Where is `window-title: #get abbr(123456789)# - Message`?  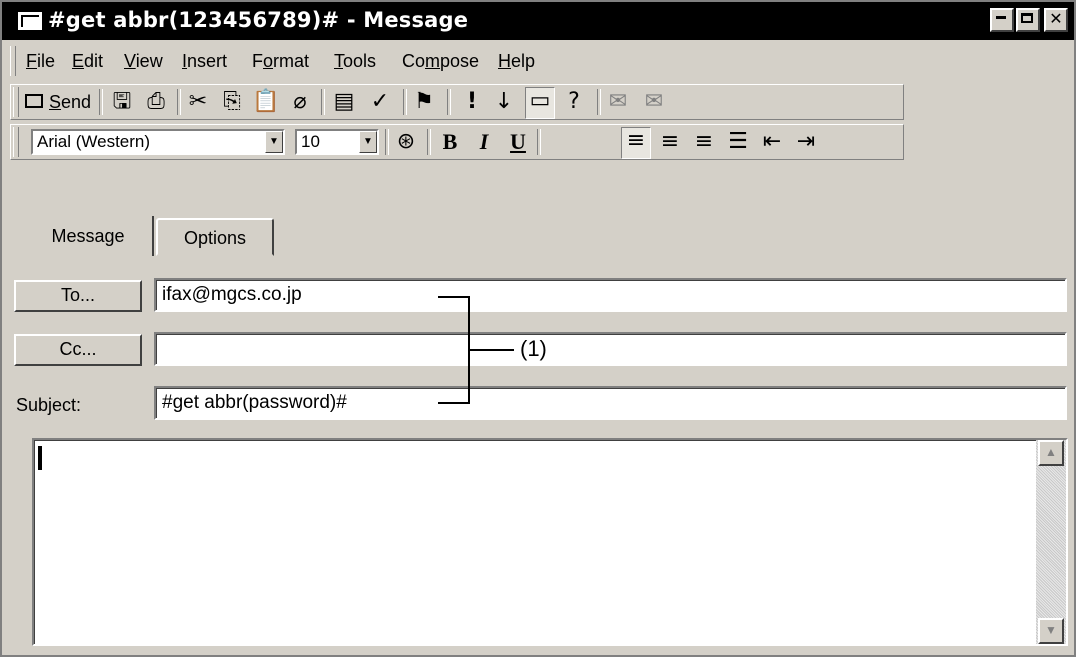
window-title: #get abbr(123456789)# - Message is located at coordinates (258, 20).